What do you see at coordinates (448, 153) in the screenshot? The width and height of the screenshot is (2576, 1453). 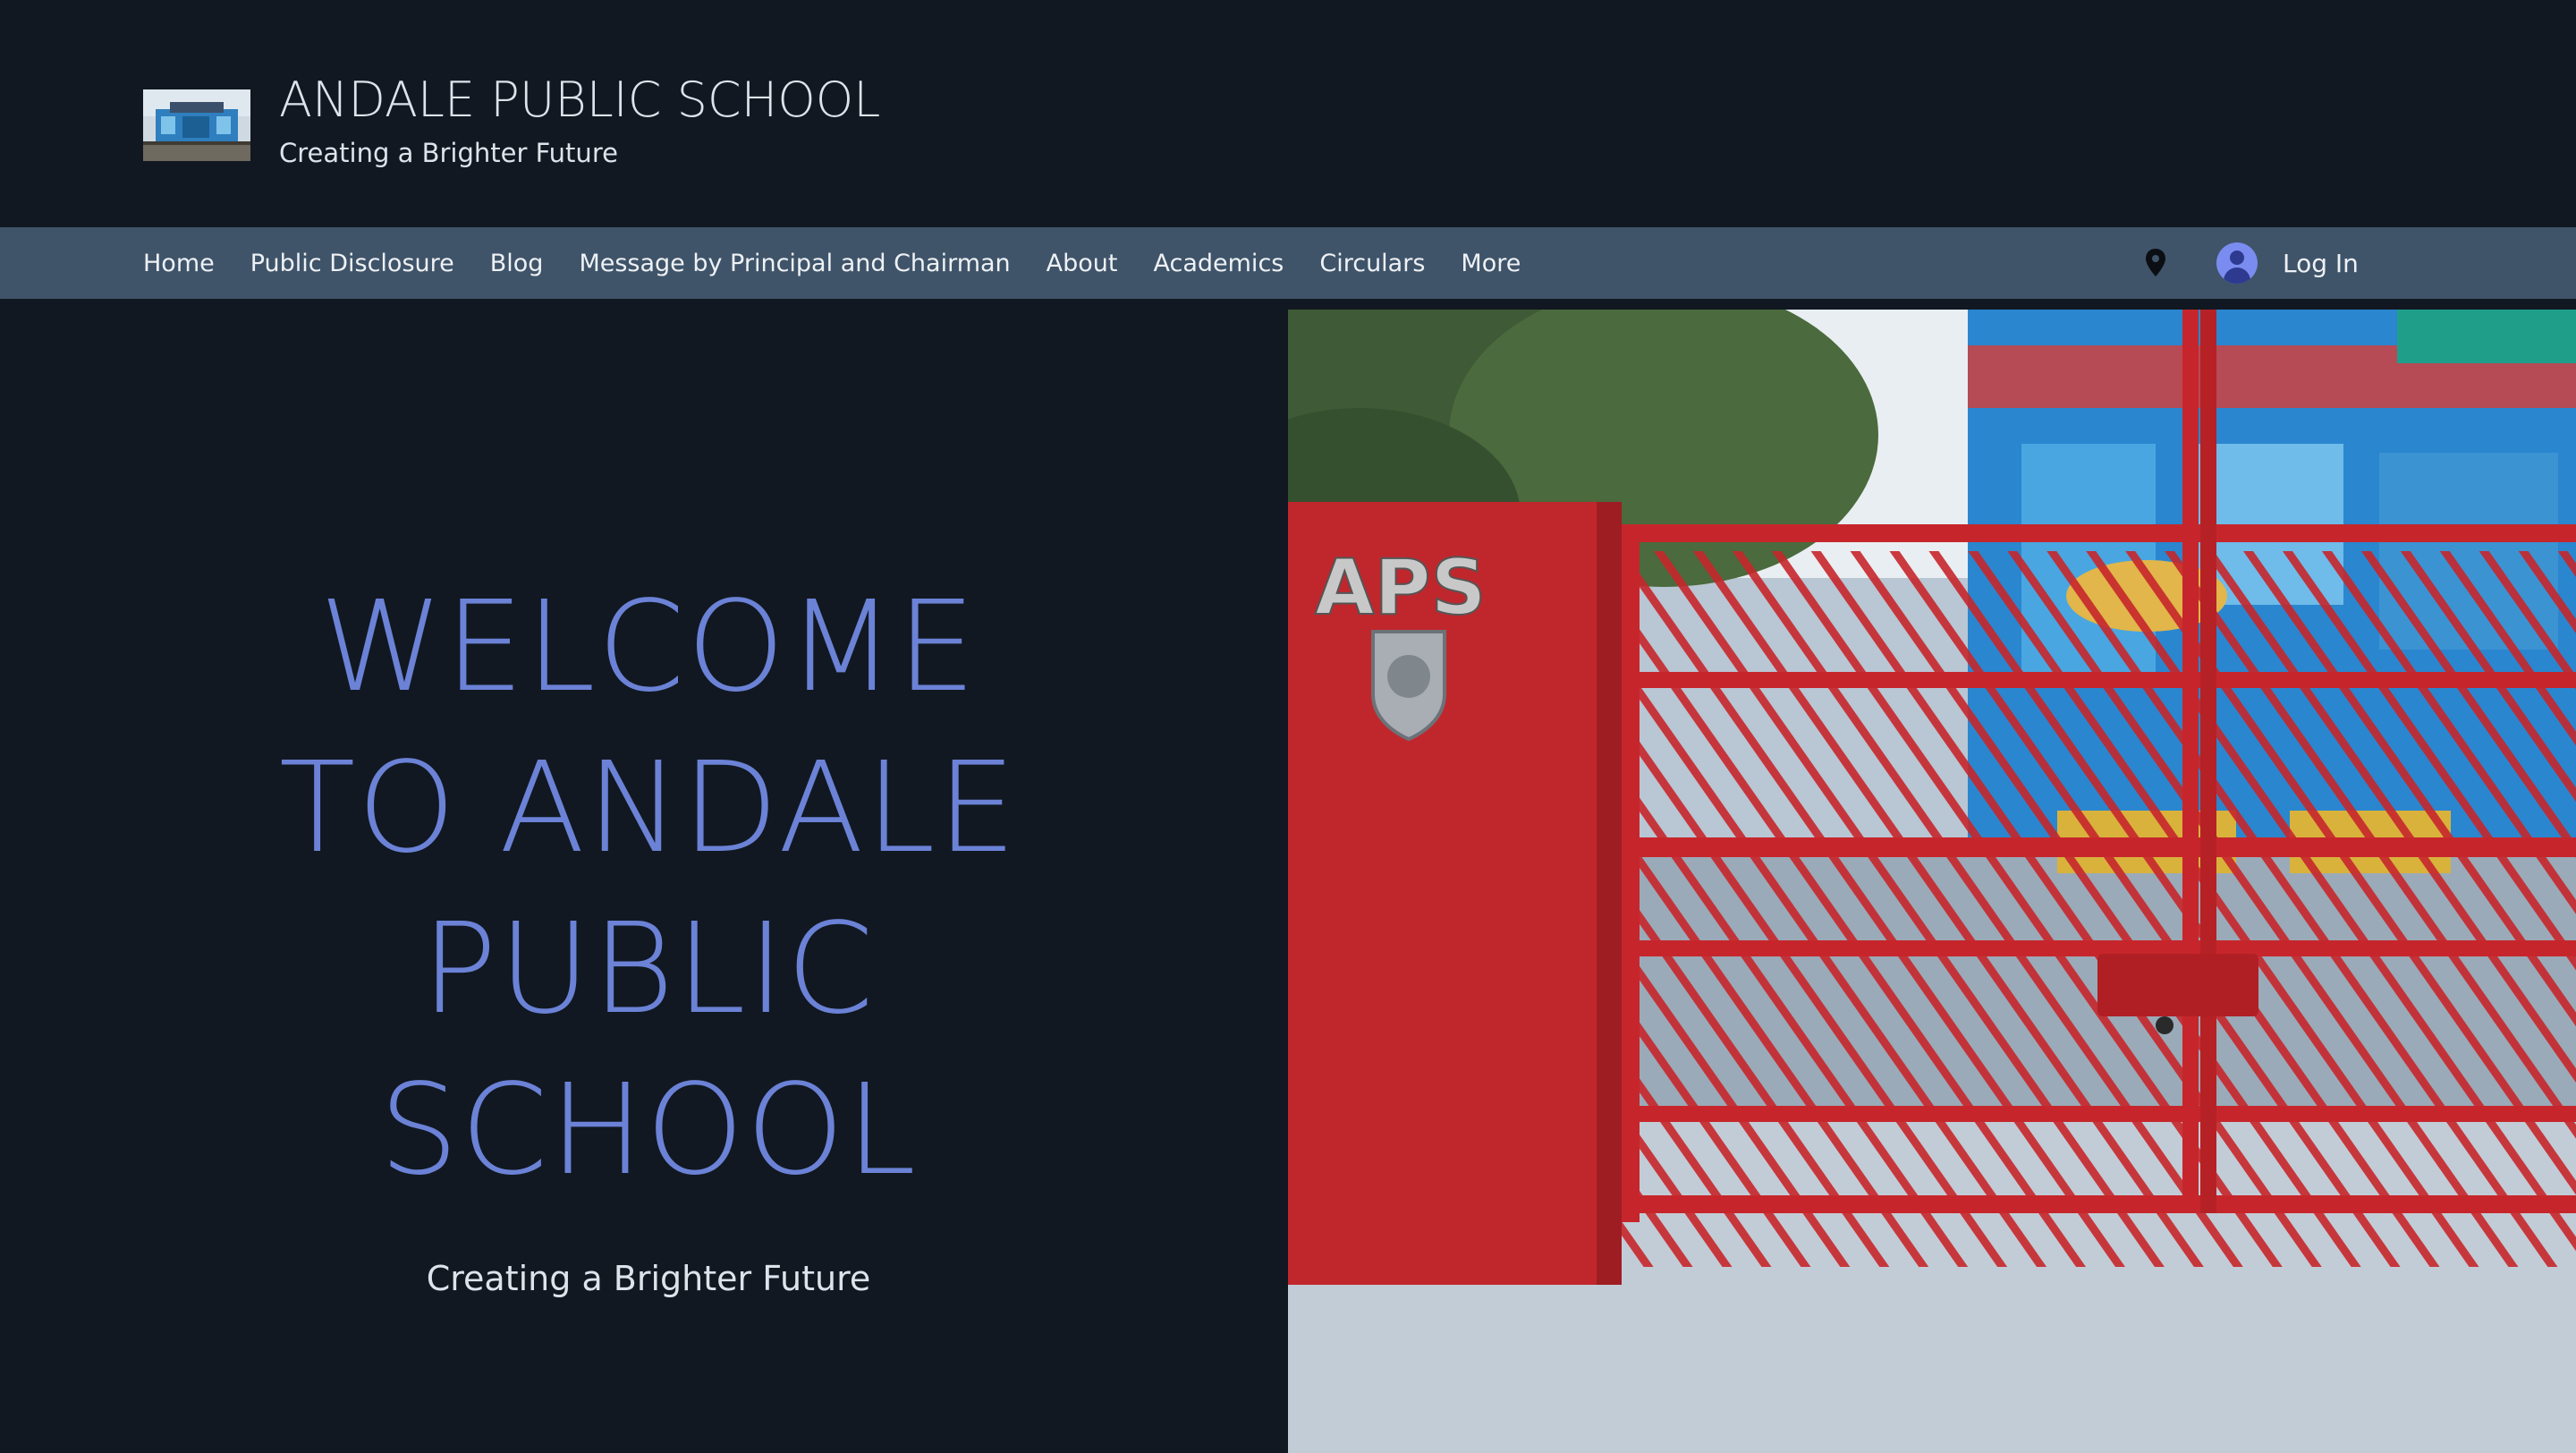 I see `site-tagline: Creating a Brighter Future` at bounding box center [448, 153].